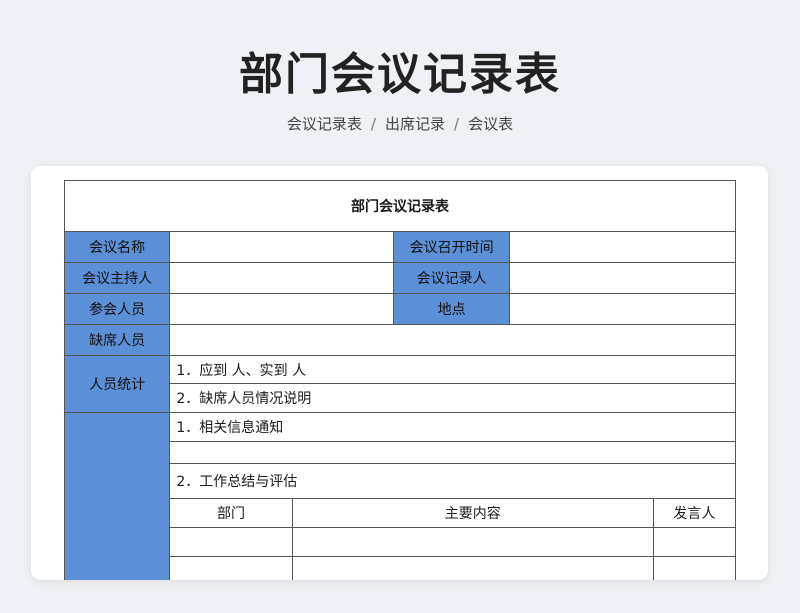 This screenshot has width=800, height=613. What do you see at coordinates (622, 278) in the screenshot?
I see `recorder-field` at bounding box center [622, 278].